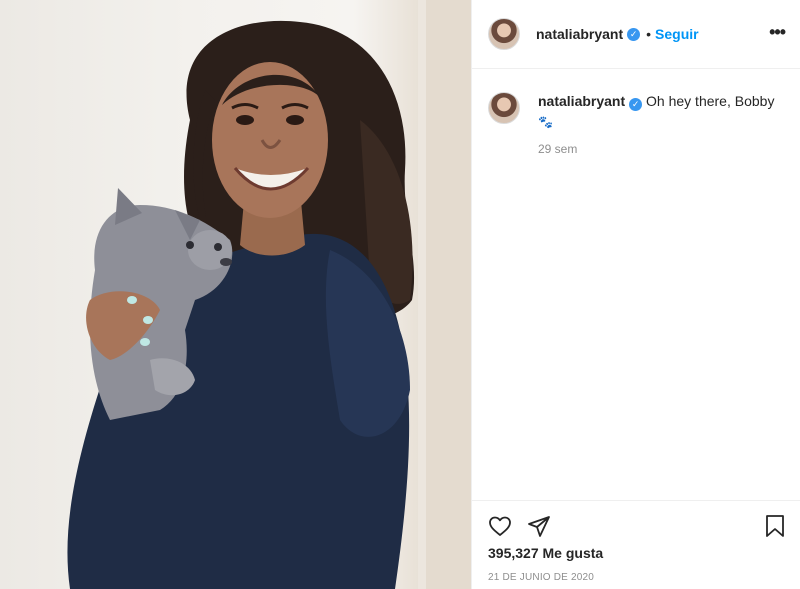 The height and width of the screenshot is (589, 800). I want to click on caption-text: Oh hey there, Bobby, so click(710, 101).